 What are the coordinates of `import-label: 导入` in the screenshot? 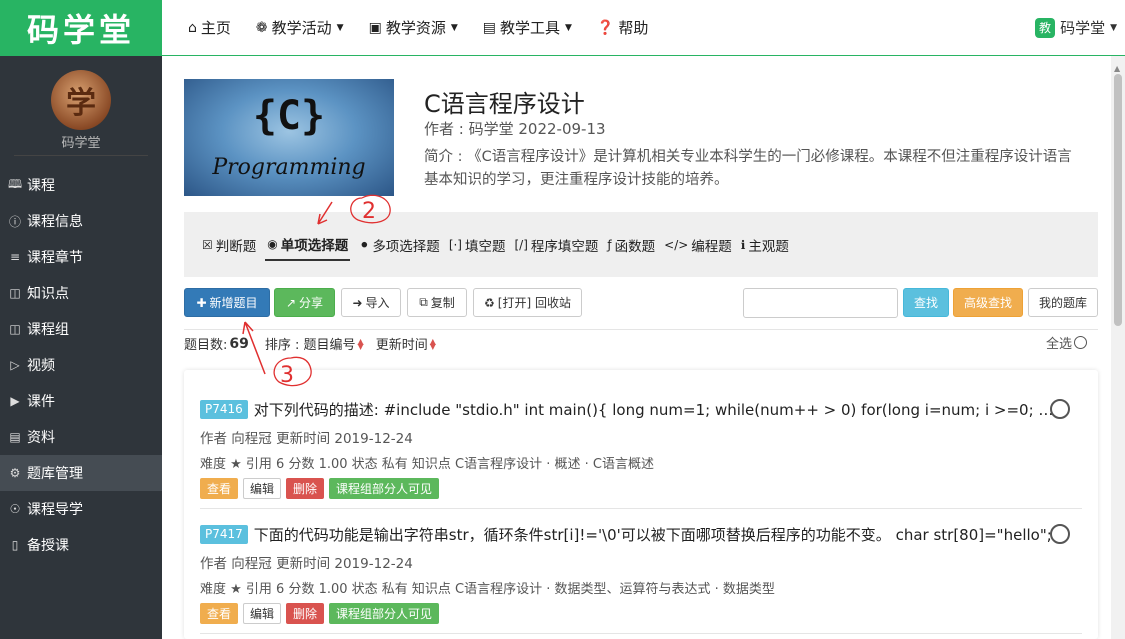 It's located at (377, 303).